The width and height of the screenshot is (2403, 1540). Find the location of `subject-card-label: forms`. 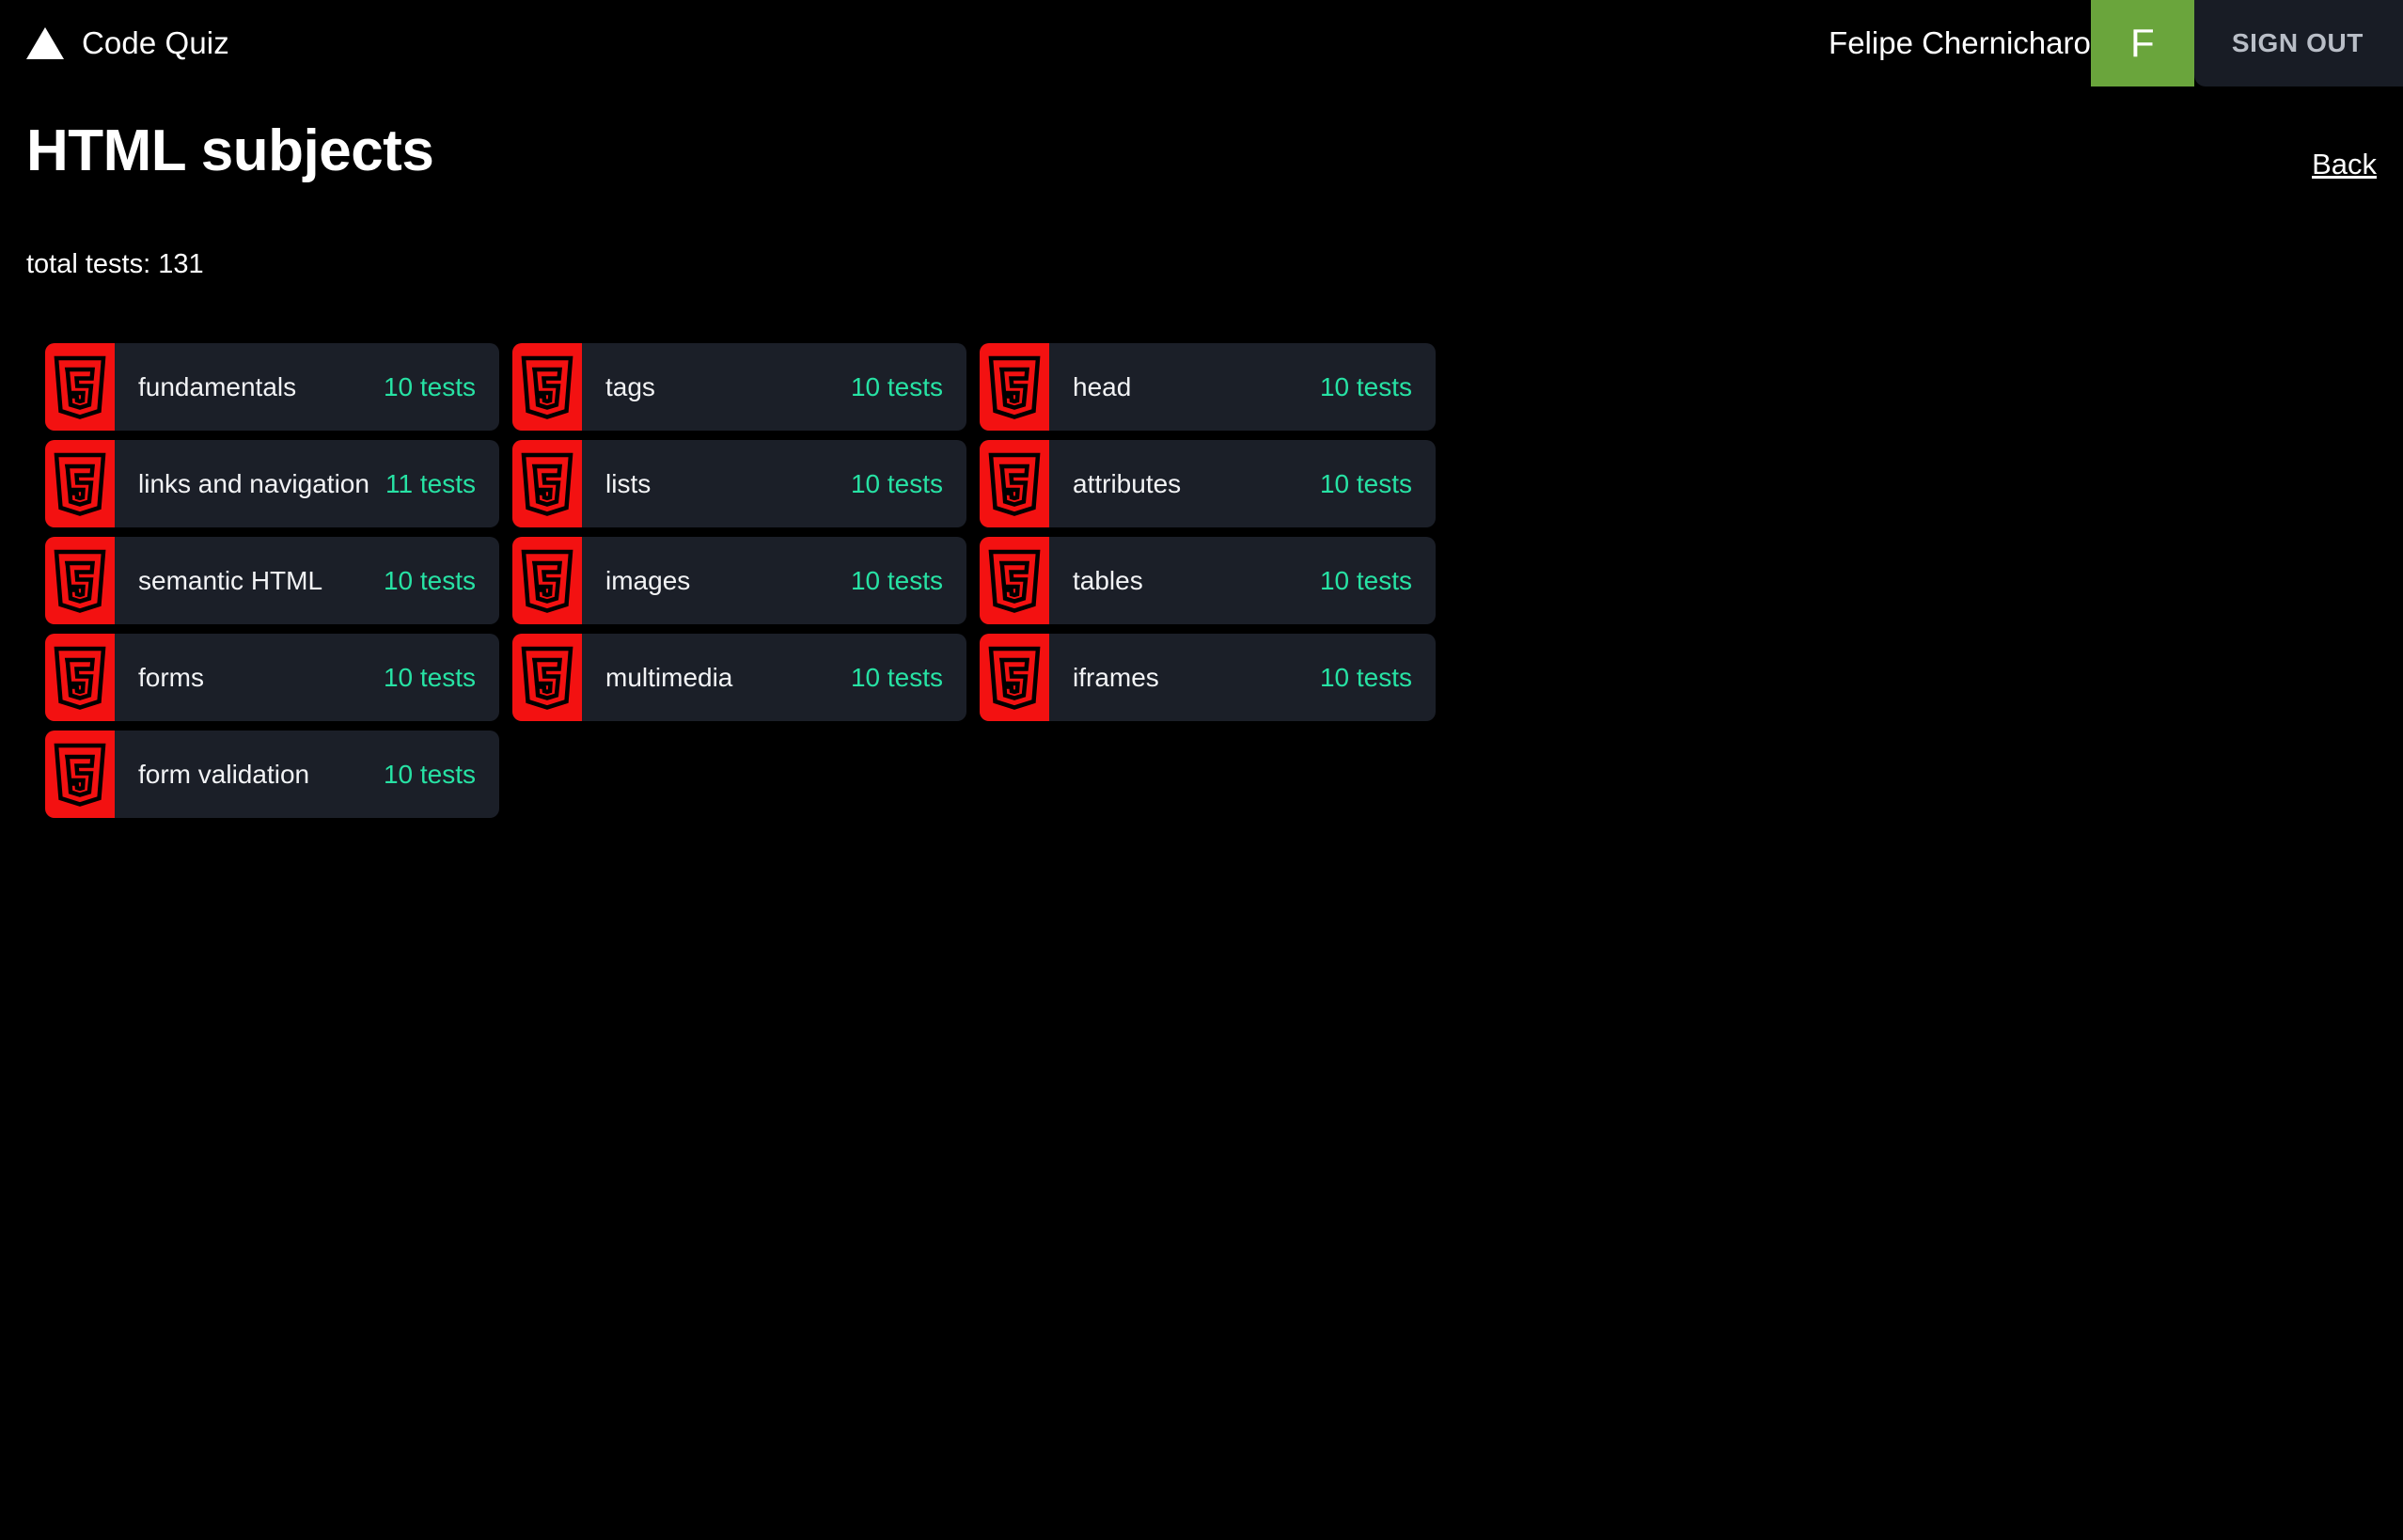

subject-card-label: forms is located at coordinates (171, 677).